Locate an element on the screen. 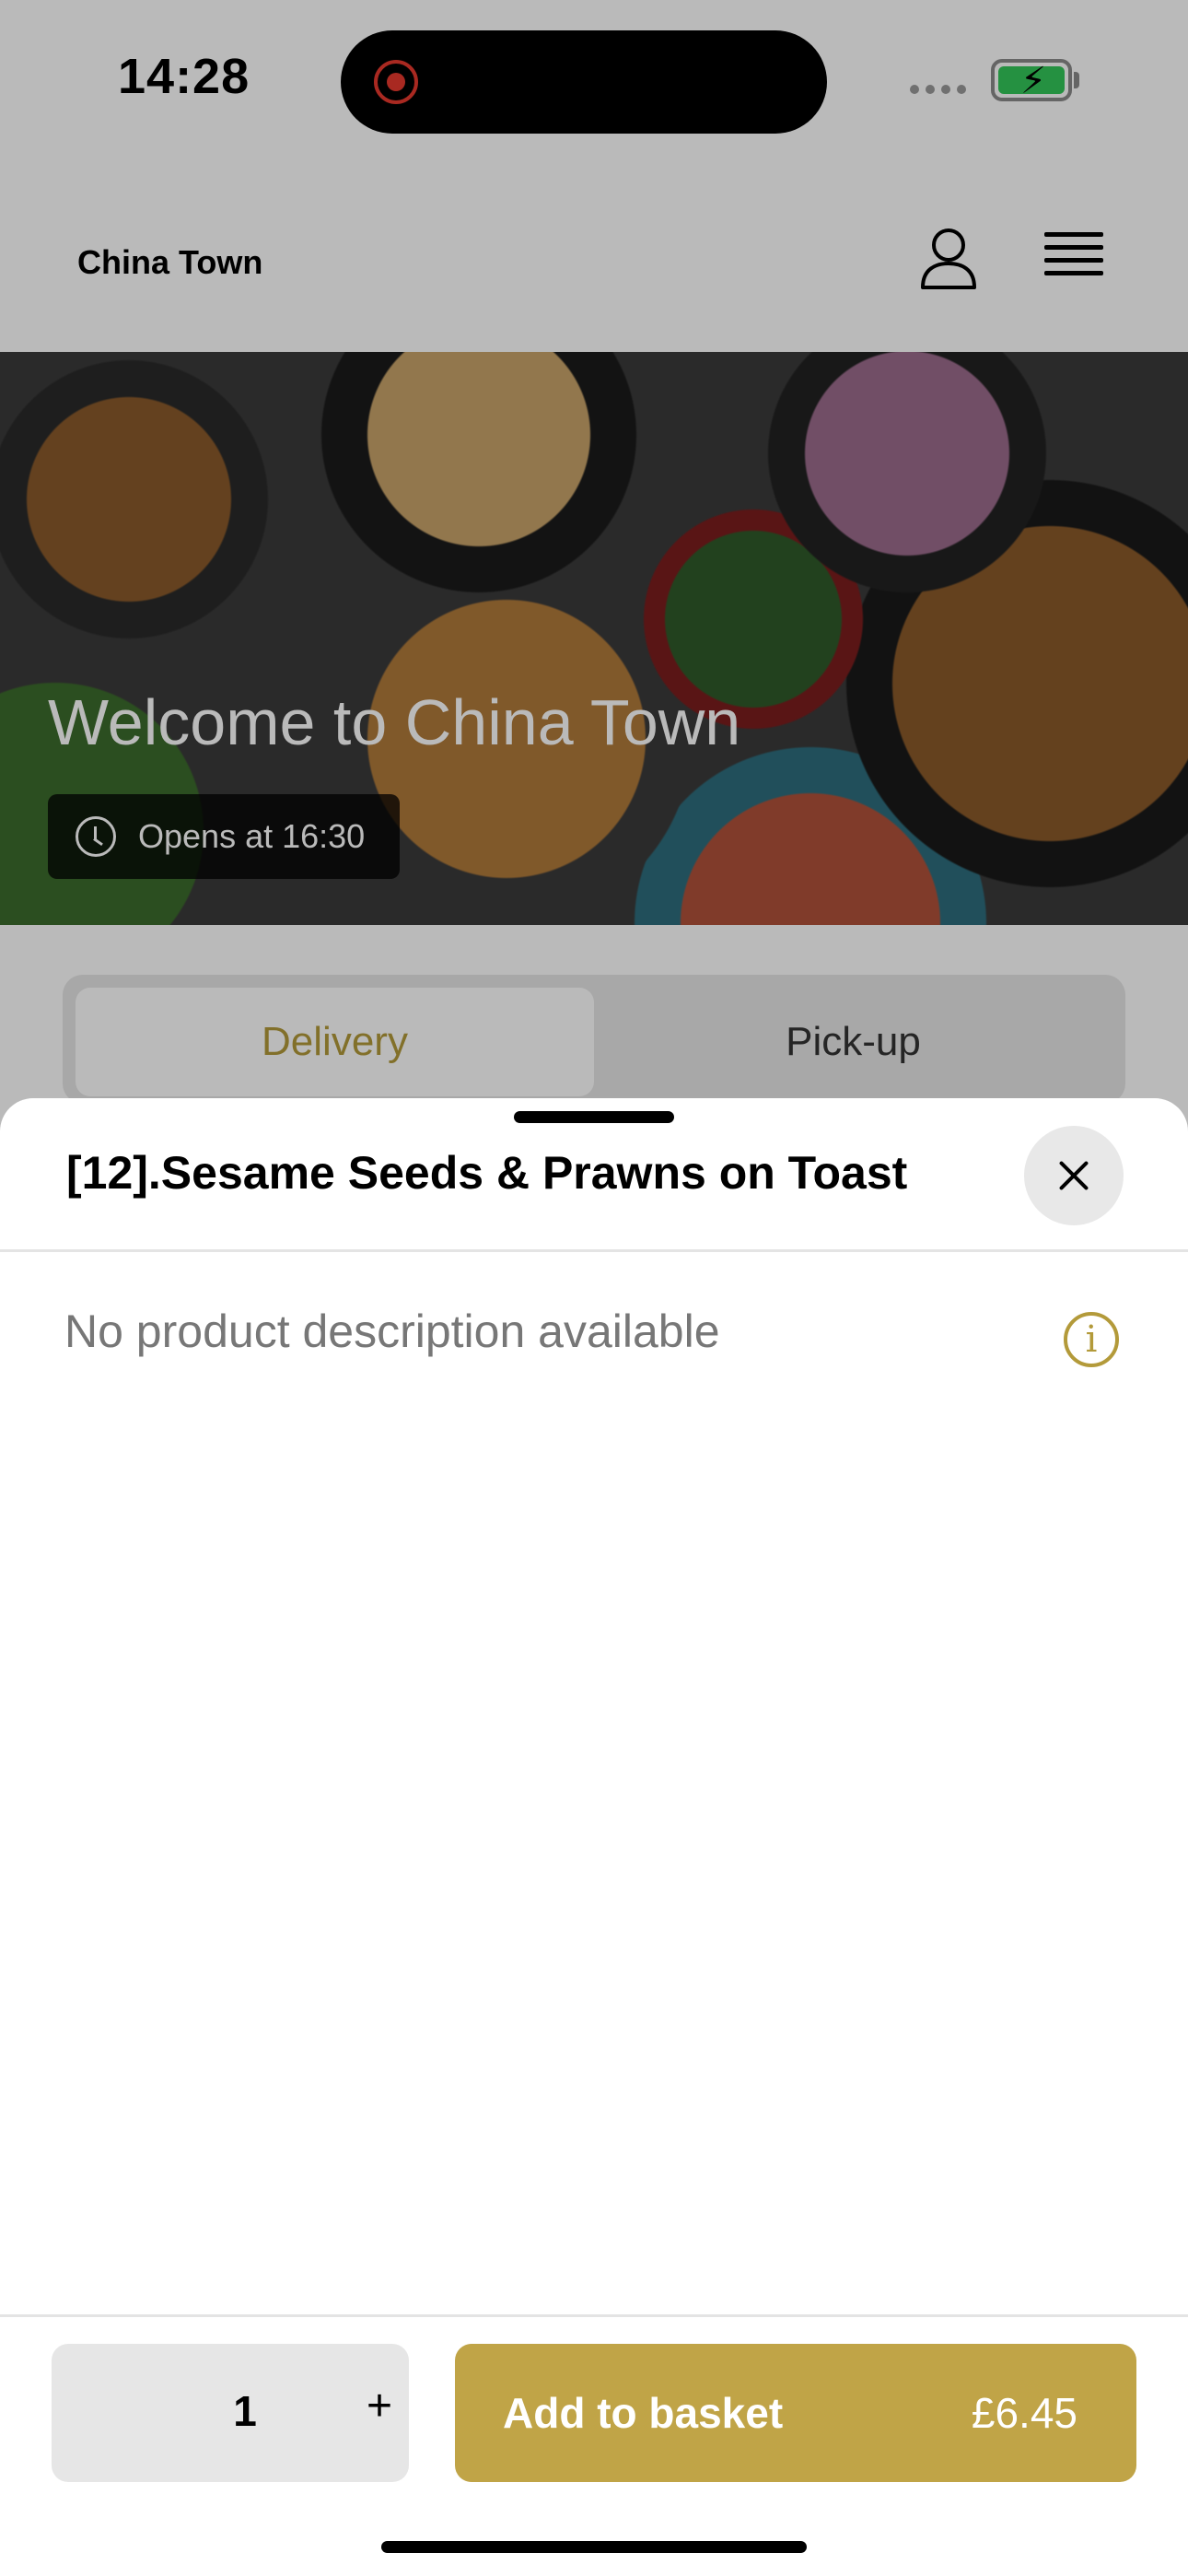  sheet-grabber is located at coordinates (594, 1117).